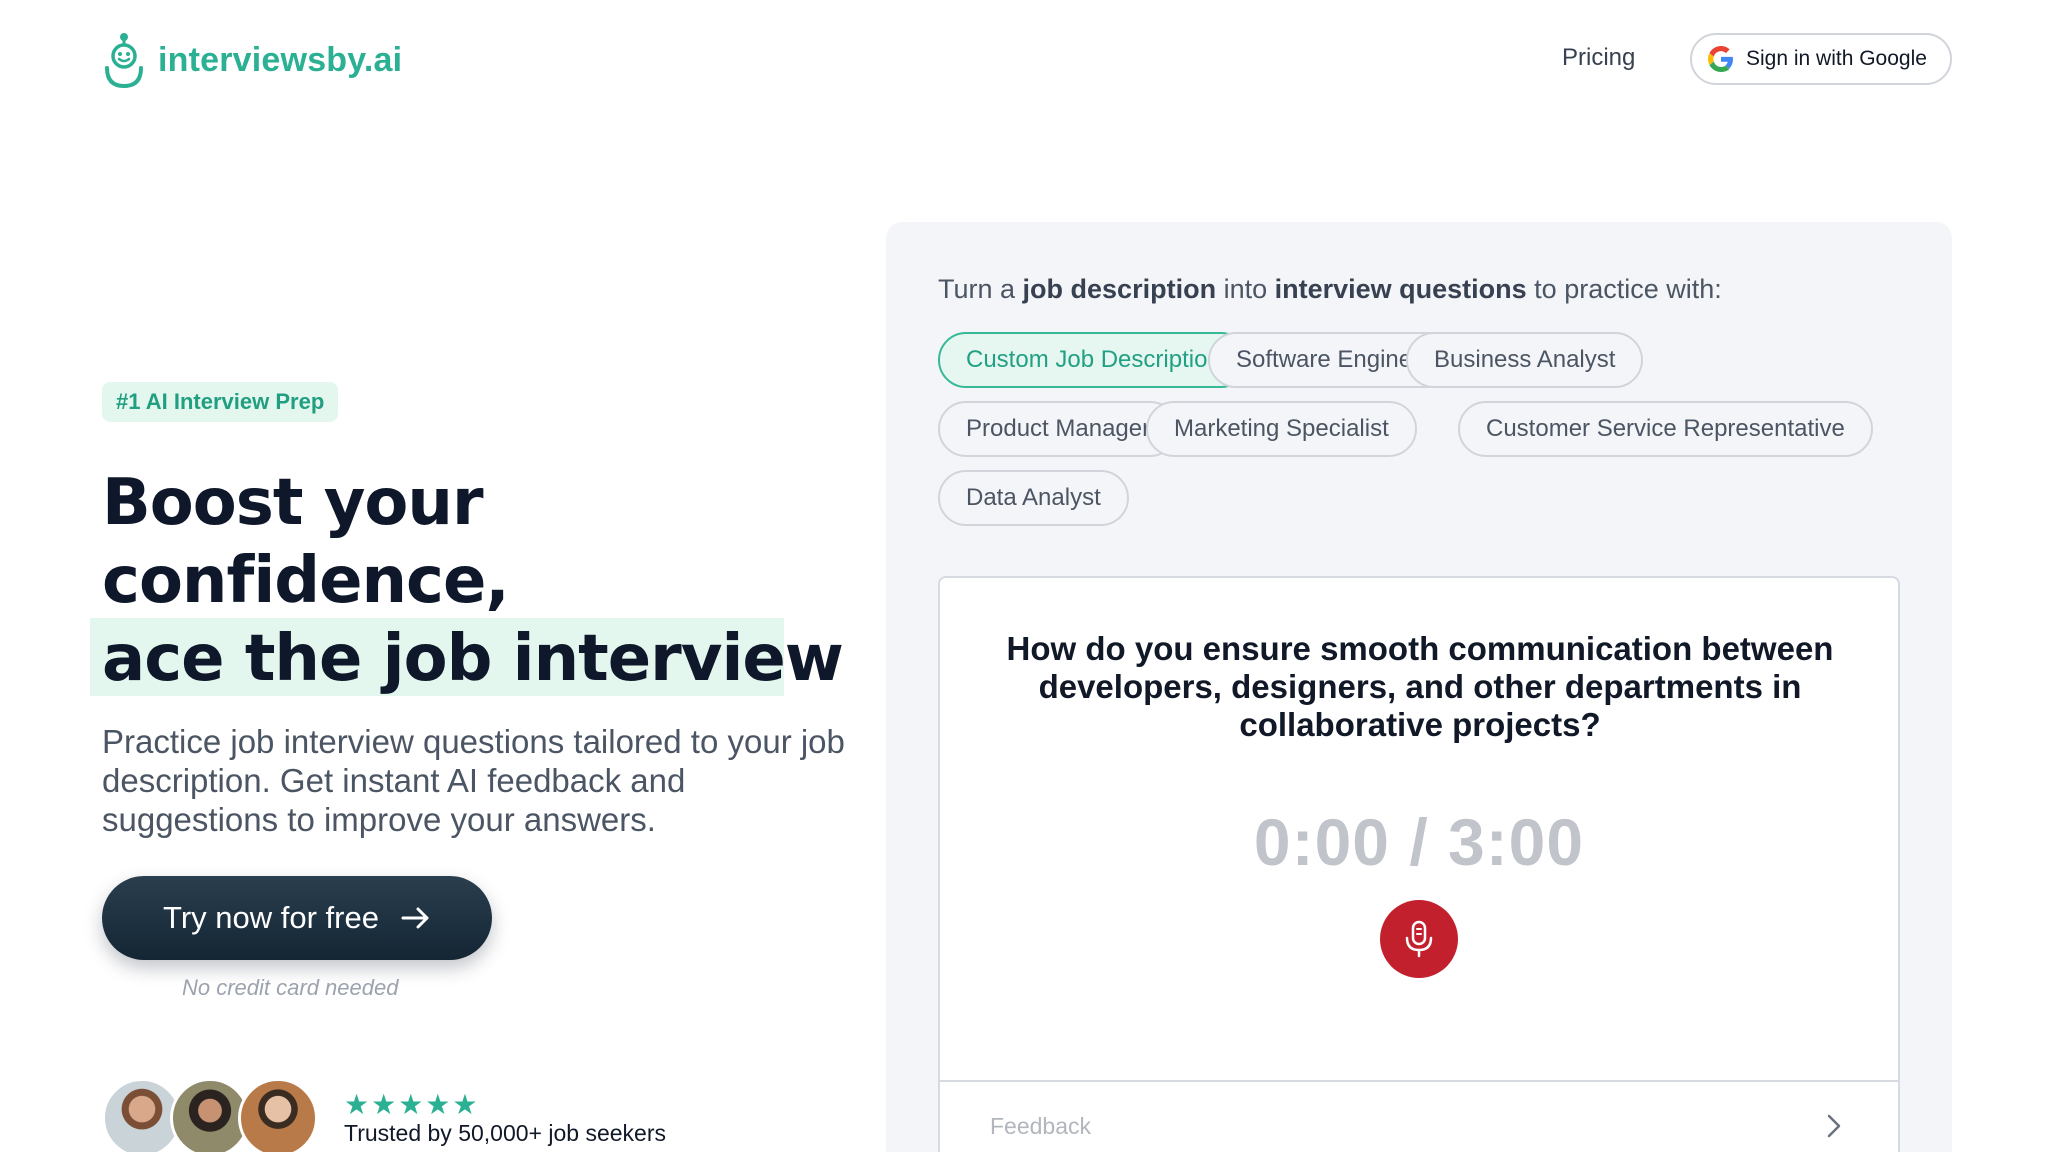  I want to click on google-signin-label: Sign in with Google, so click(1836, 58).